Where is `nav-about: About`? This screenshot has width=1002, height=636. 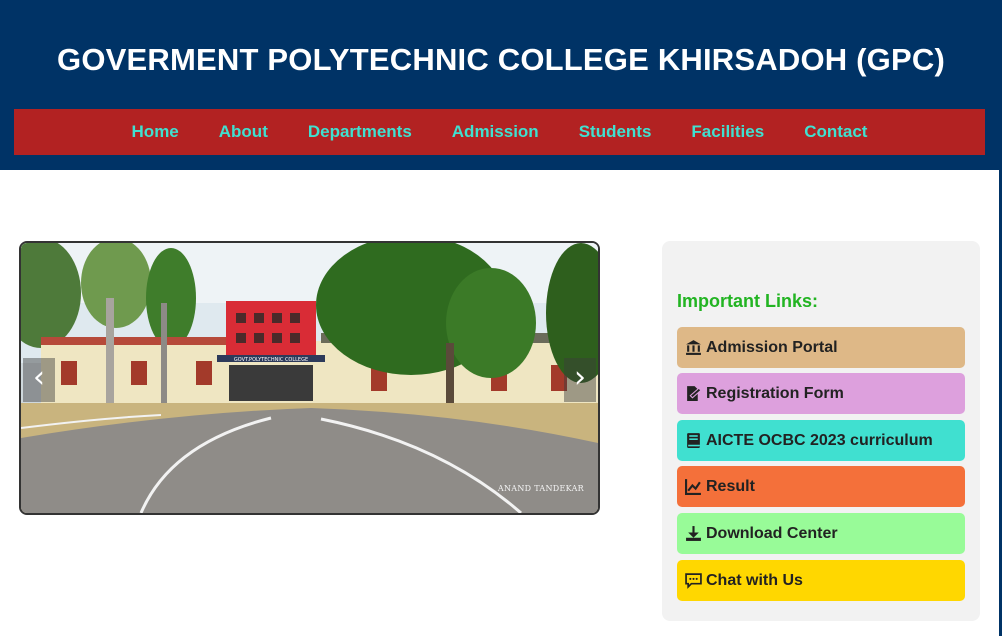
nav-about: About is located at coordinates (243, 132).